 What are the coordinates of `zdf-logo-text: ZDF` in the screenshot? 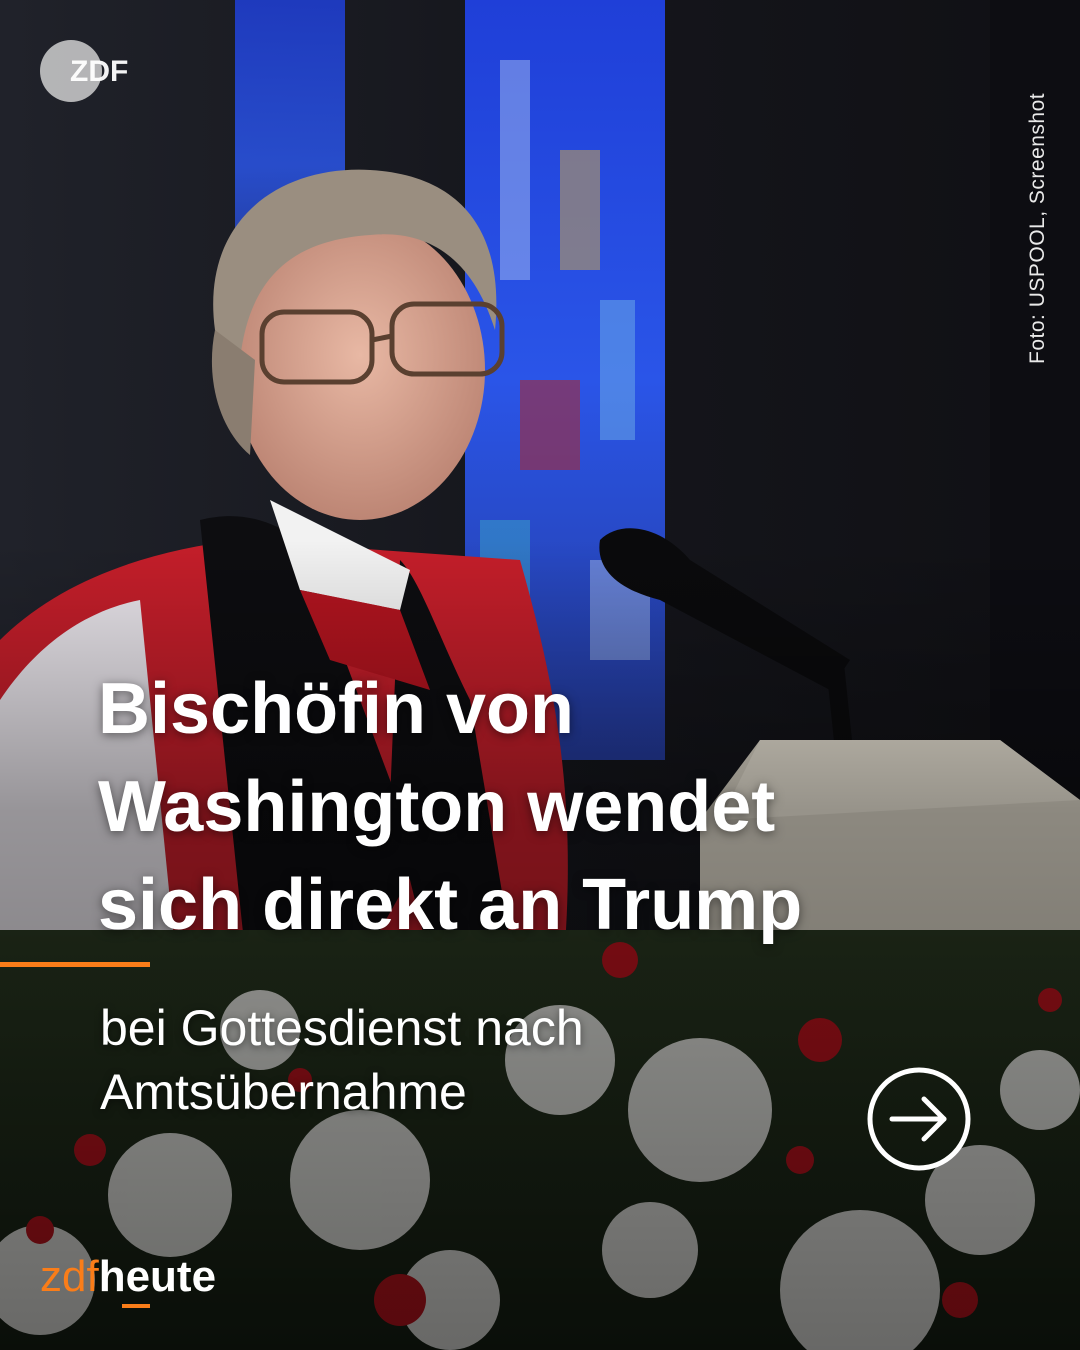 It's located at (99, 71).